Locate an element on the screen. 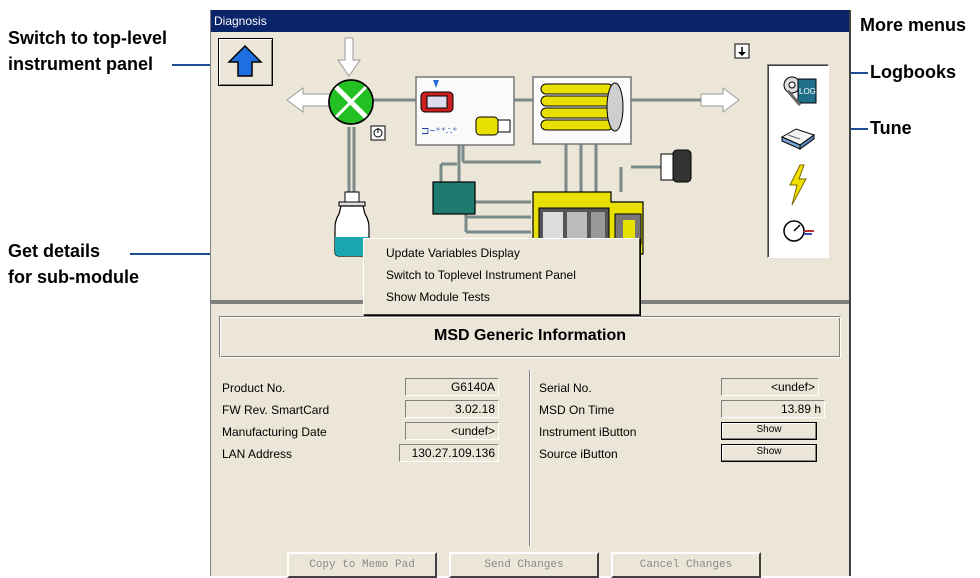 The image size is (980, 578). window-titlebar: Diagnosis is located at coordinates (530, 21).